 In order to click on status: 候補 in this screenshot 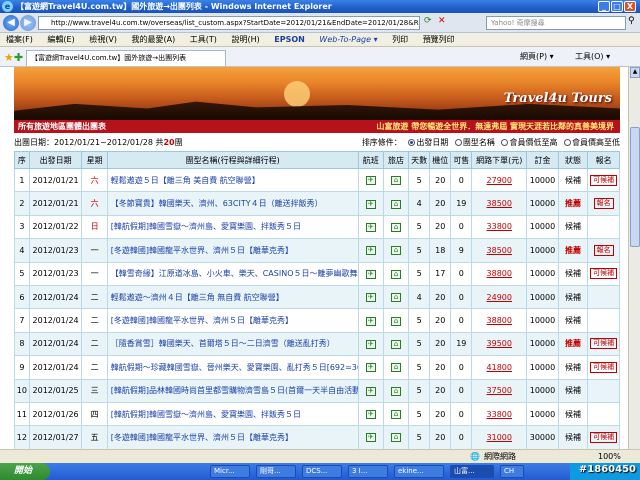, I will do `click(573, 273)`.